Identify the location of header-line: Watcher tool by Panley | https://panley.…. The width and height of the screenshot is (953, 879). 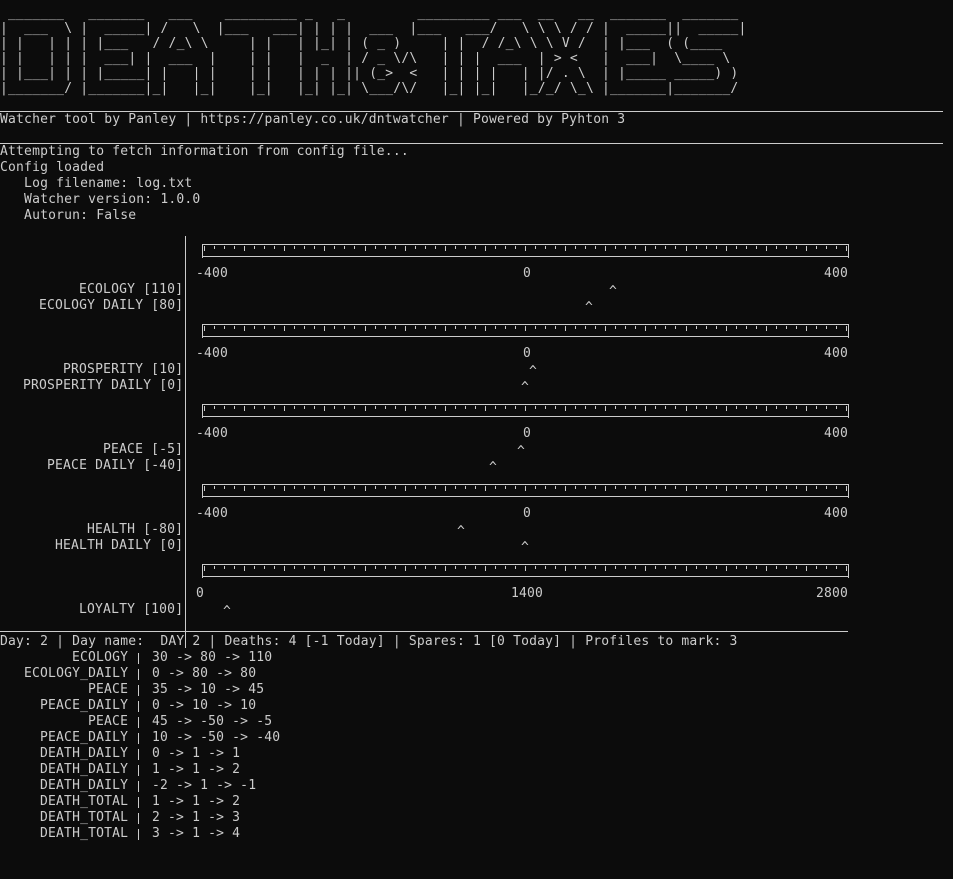
(313, 119).